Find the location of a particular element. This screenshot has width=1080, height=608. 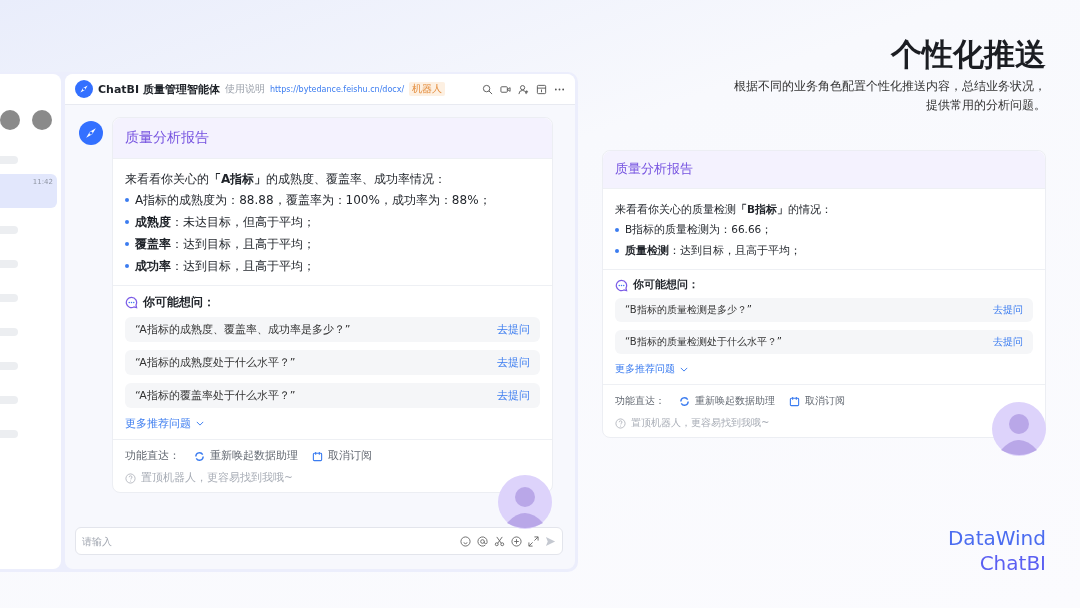

bot-avatar-icon is located at coordinates (91, 133).